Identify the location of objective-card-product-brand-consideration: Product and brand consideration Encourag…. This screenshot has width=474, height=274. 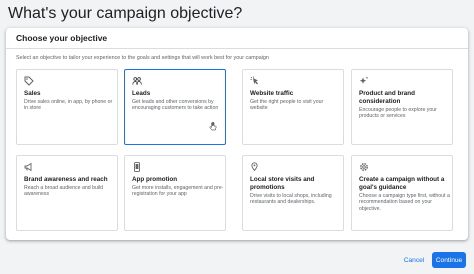
(402, 107).